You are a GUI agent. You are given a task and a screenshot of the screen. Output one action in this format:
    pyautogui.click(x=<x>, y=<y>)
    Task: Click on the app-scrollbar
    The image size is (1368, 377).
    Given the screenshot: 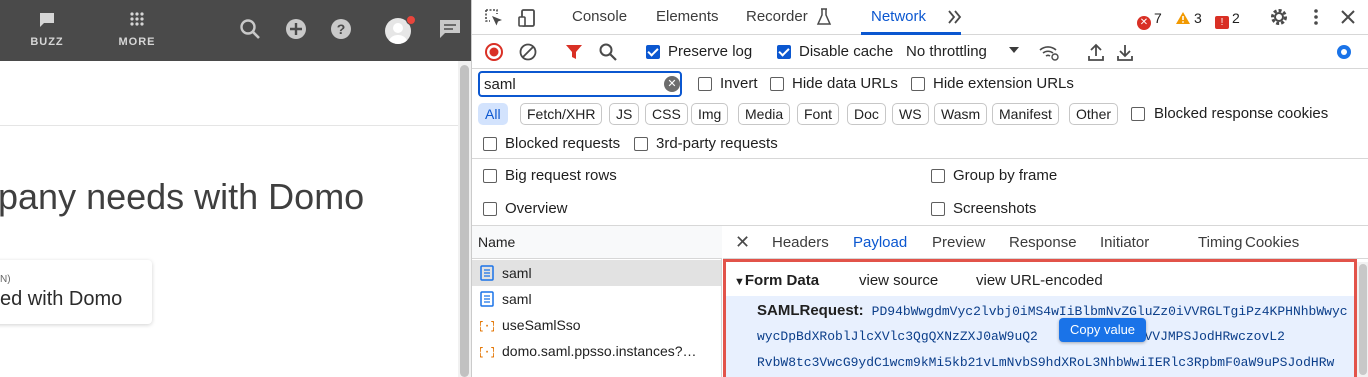 What is the action you would take?
    pyautogui.click(x=464, y=219)
    